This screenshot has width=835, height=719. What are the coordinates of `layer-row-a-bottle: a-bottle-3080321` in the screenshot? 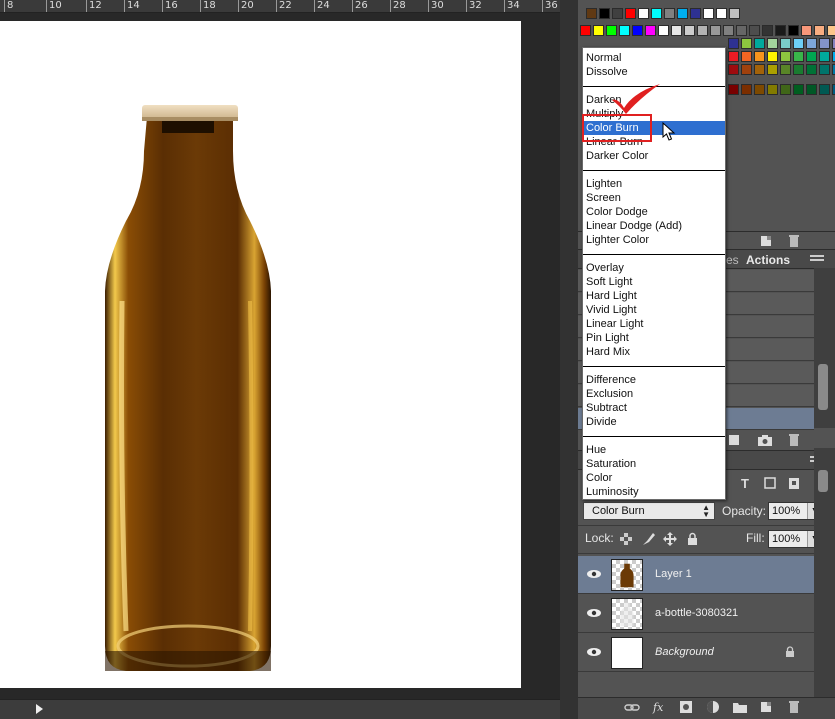 It's located at (696, 614).